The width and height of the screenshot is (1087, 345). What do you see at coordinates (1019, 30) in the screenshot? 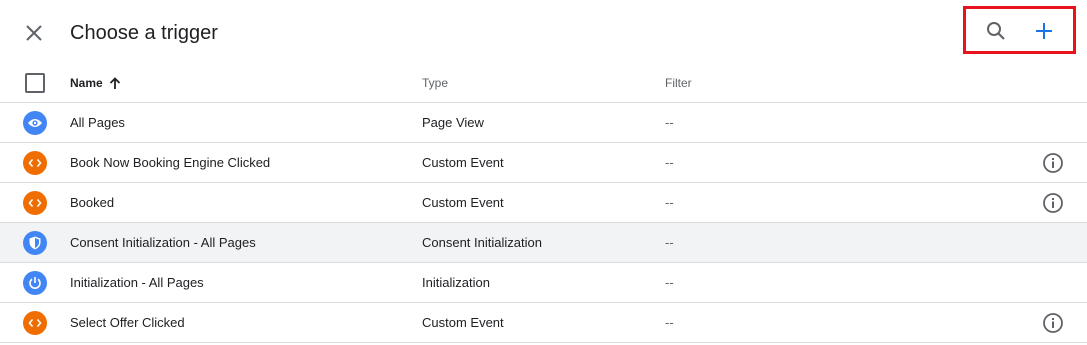
I see `highlight-box` at bounding box center [1019, 30].